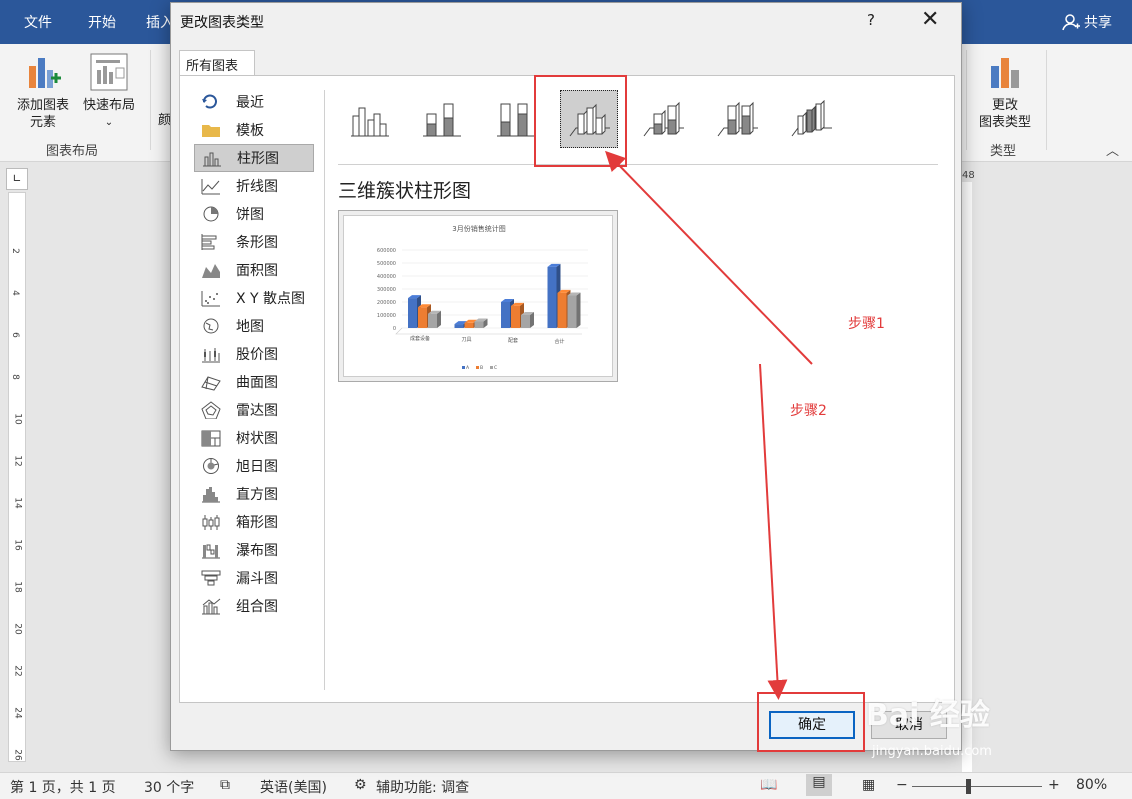  I want to click on category-item-bar-chart: 条形图, so click(254, 242).